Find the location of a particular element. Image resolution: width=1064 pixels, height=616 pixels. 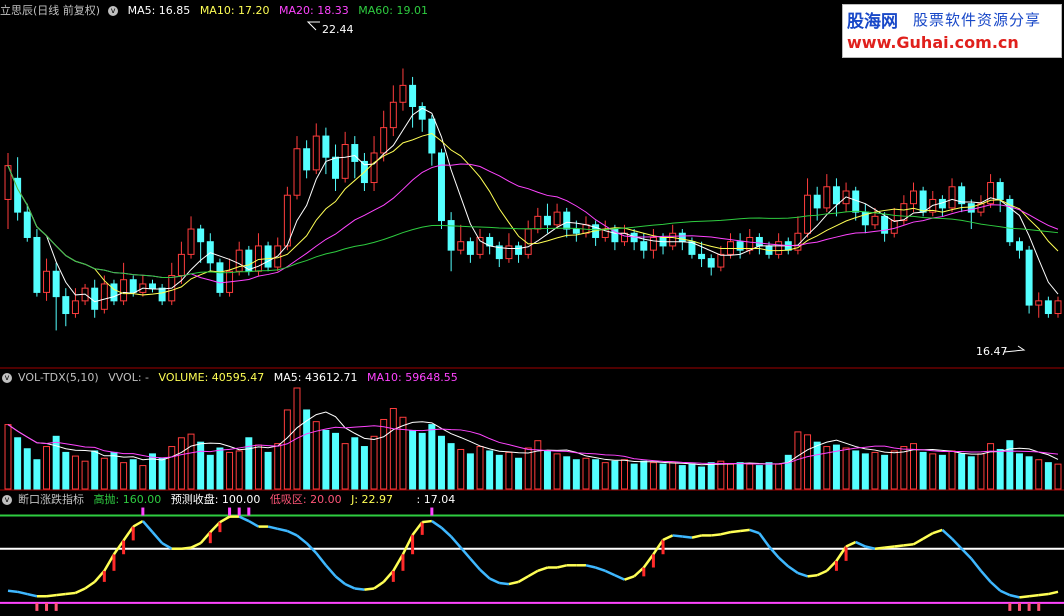

indicator-j-label: J: 22.97 is located at coordinates (372, 499).